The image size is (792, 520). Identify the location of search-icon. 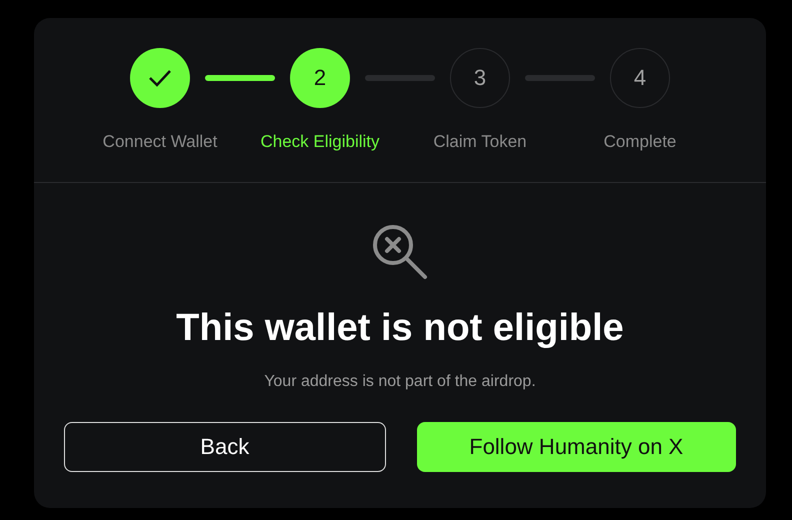
(400, 252).